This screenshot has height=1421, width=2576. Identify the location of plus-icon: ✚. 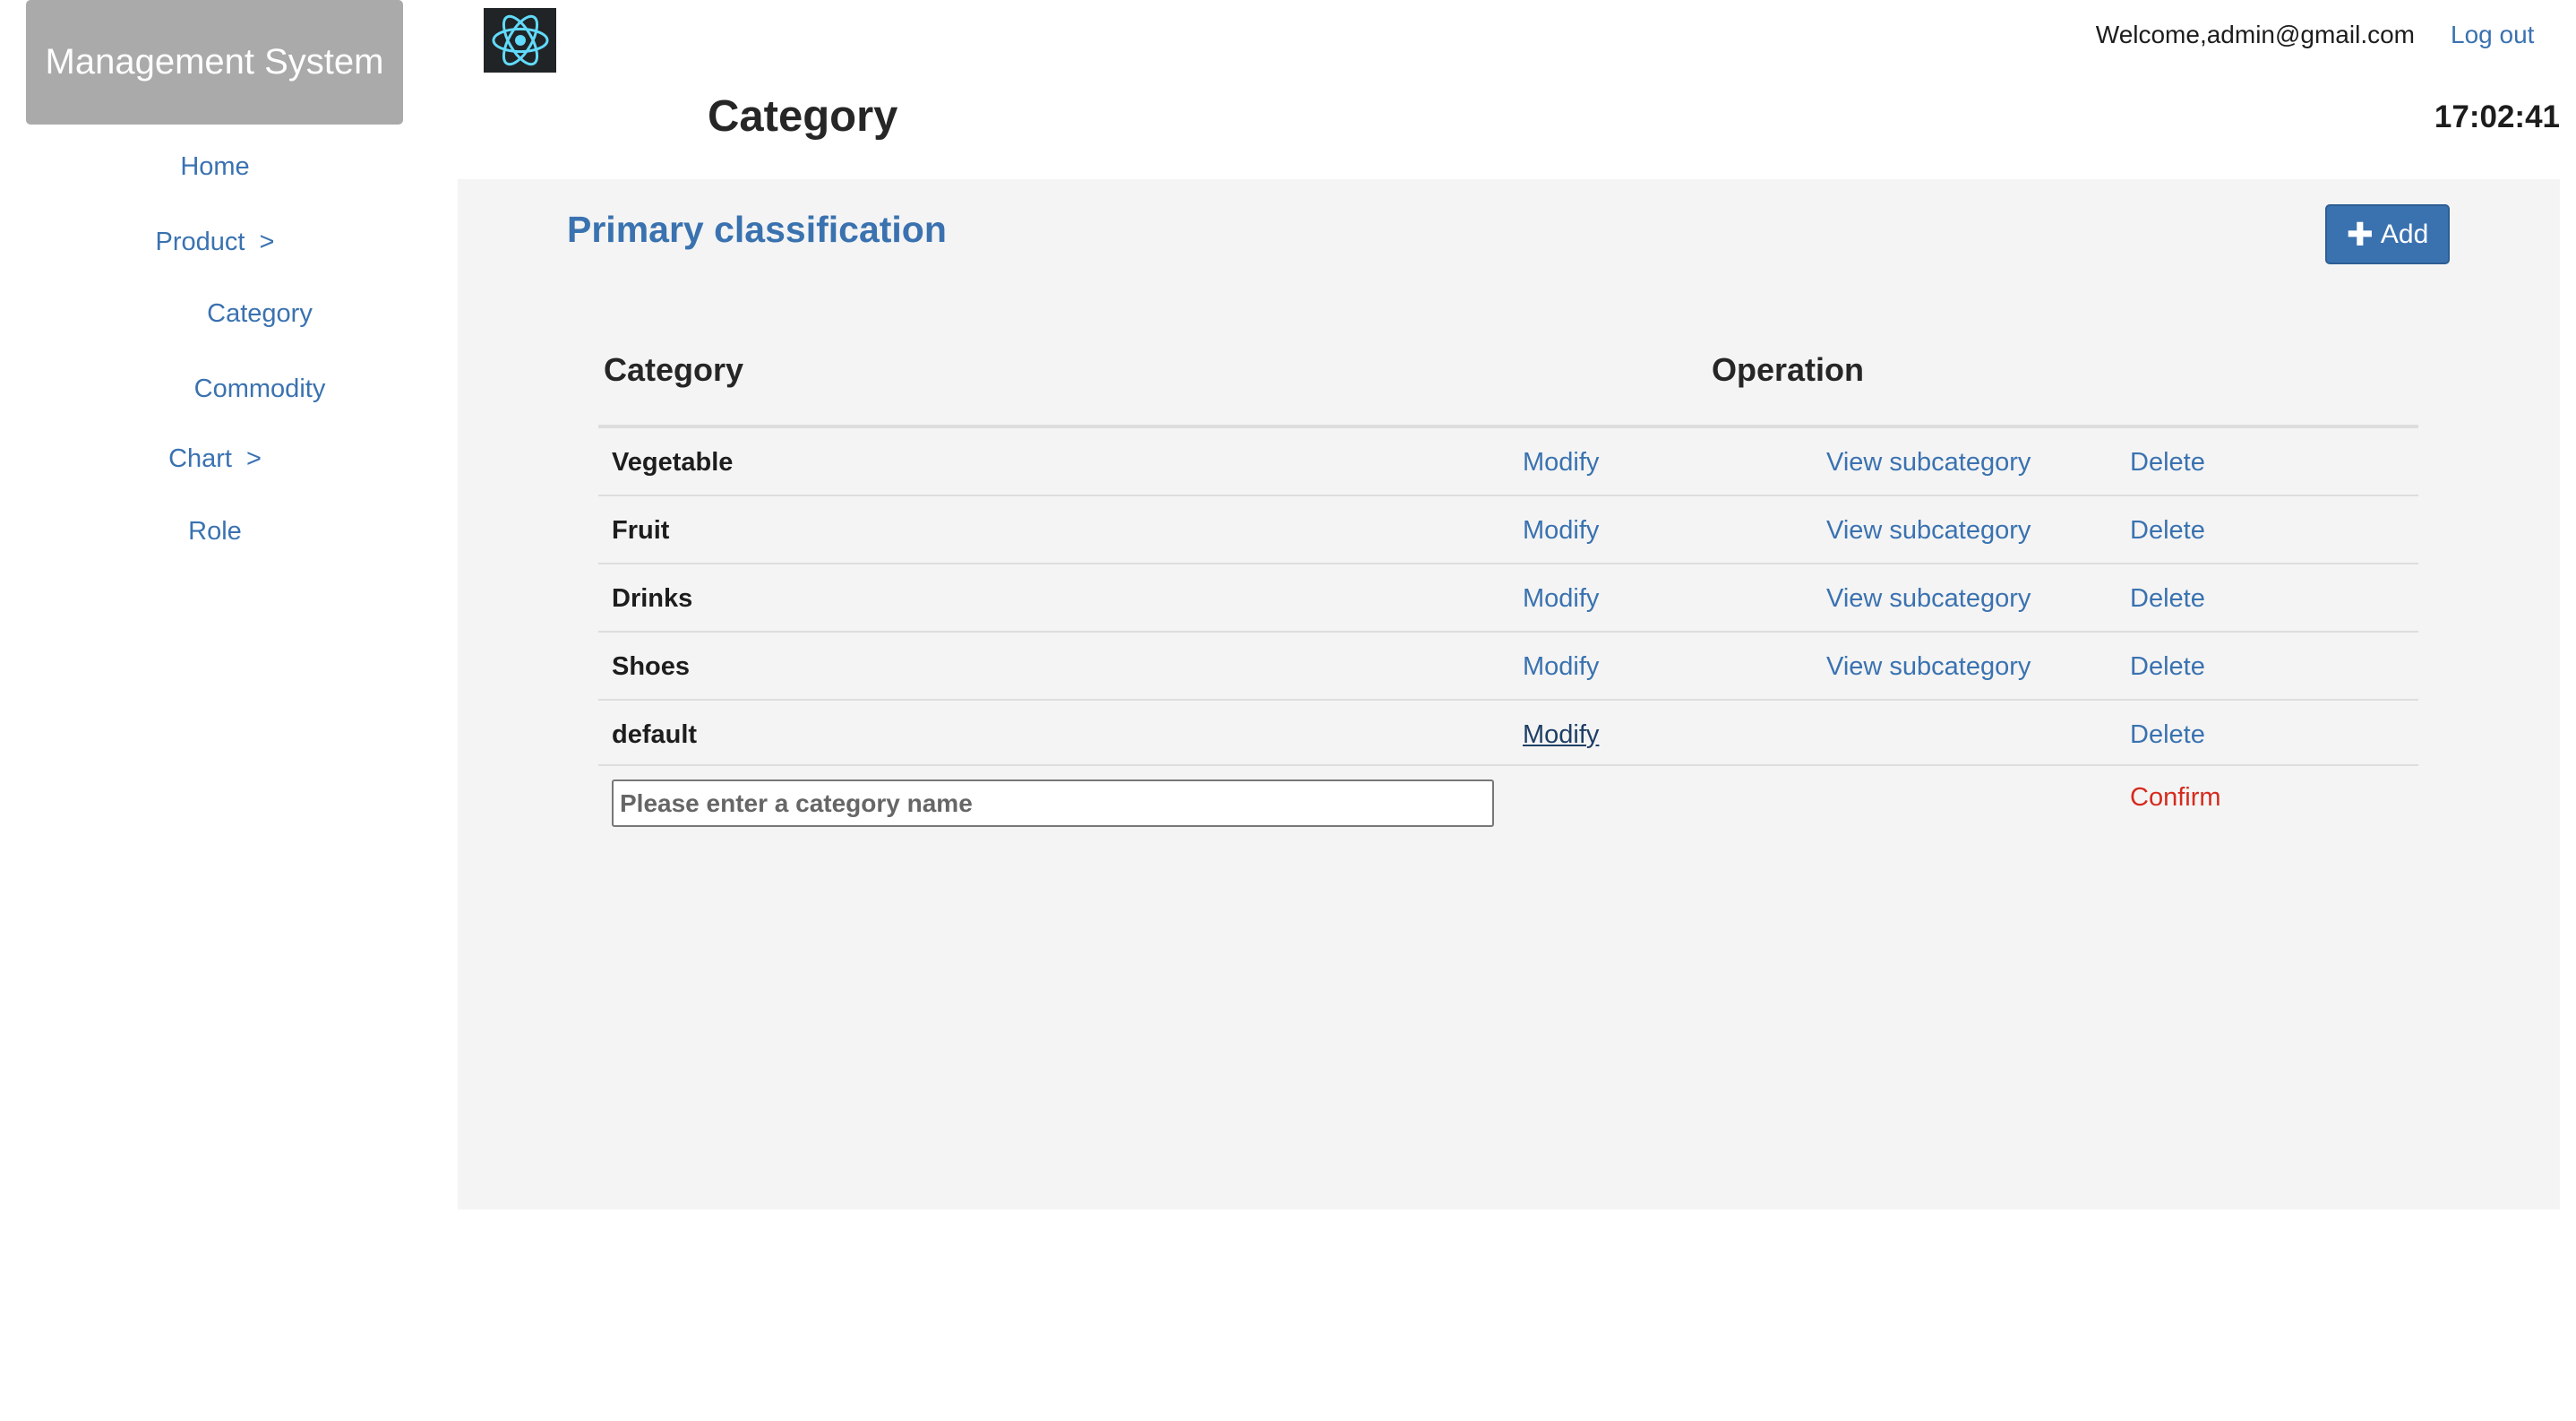
(2360, 234).